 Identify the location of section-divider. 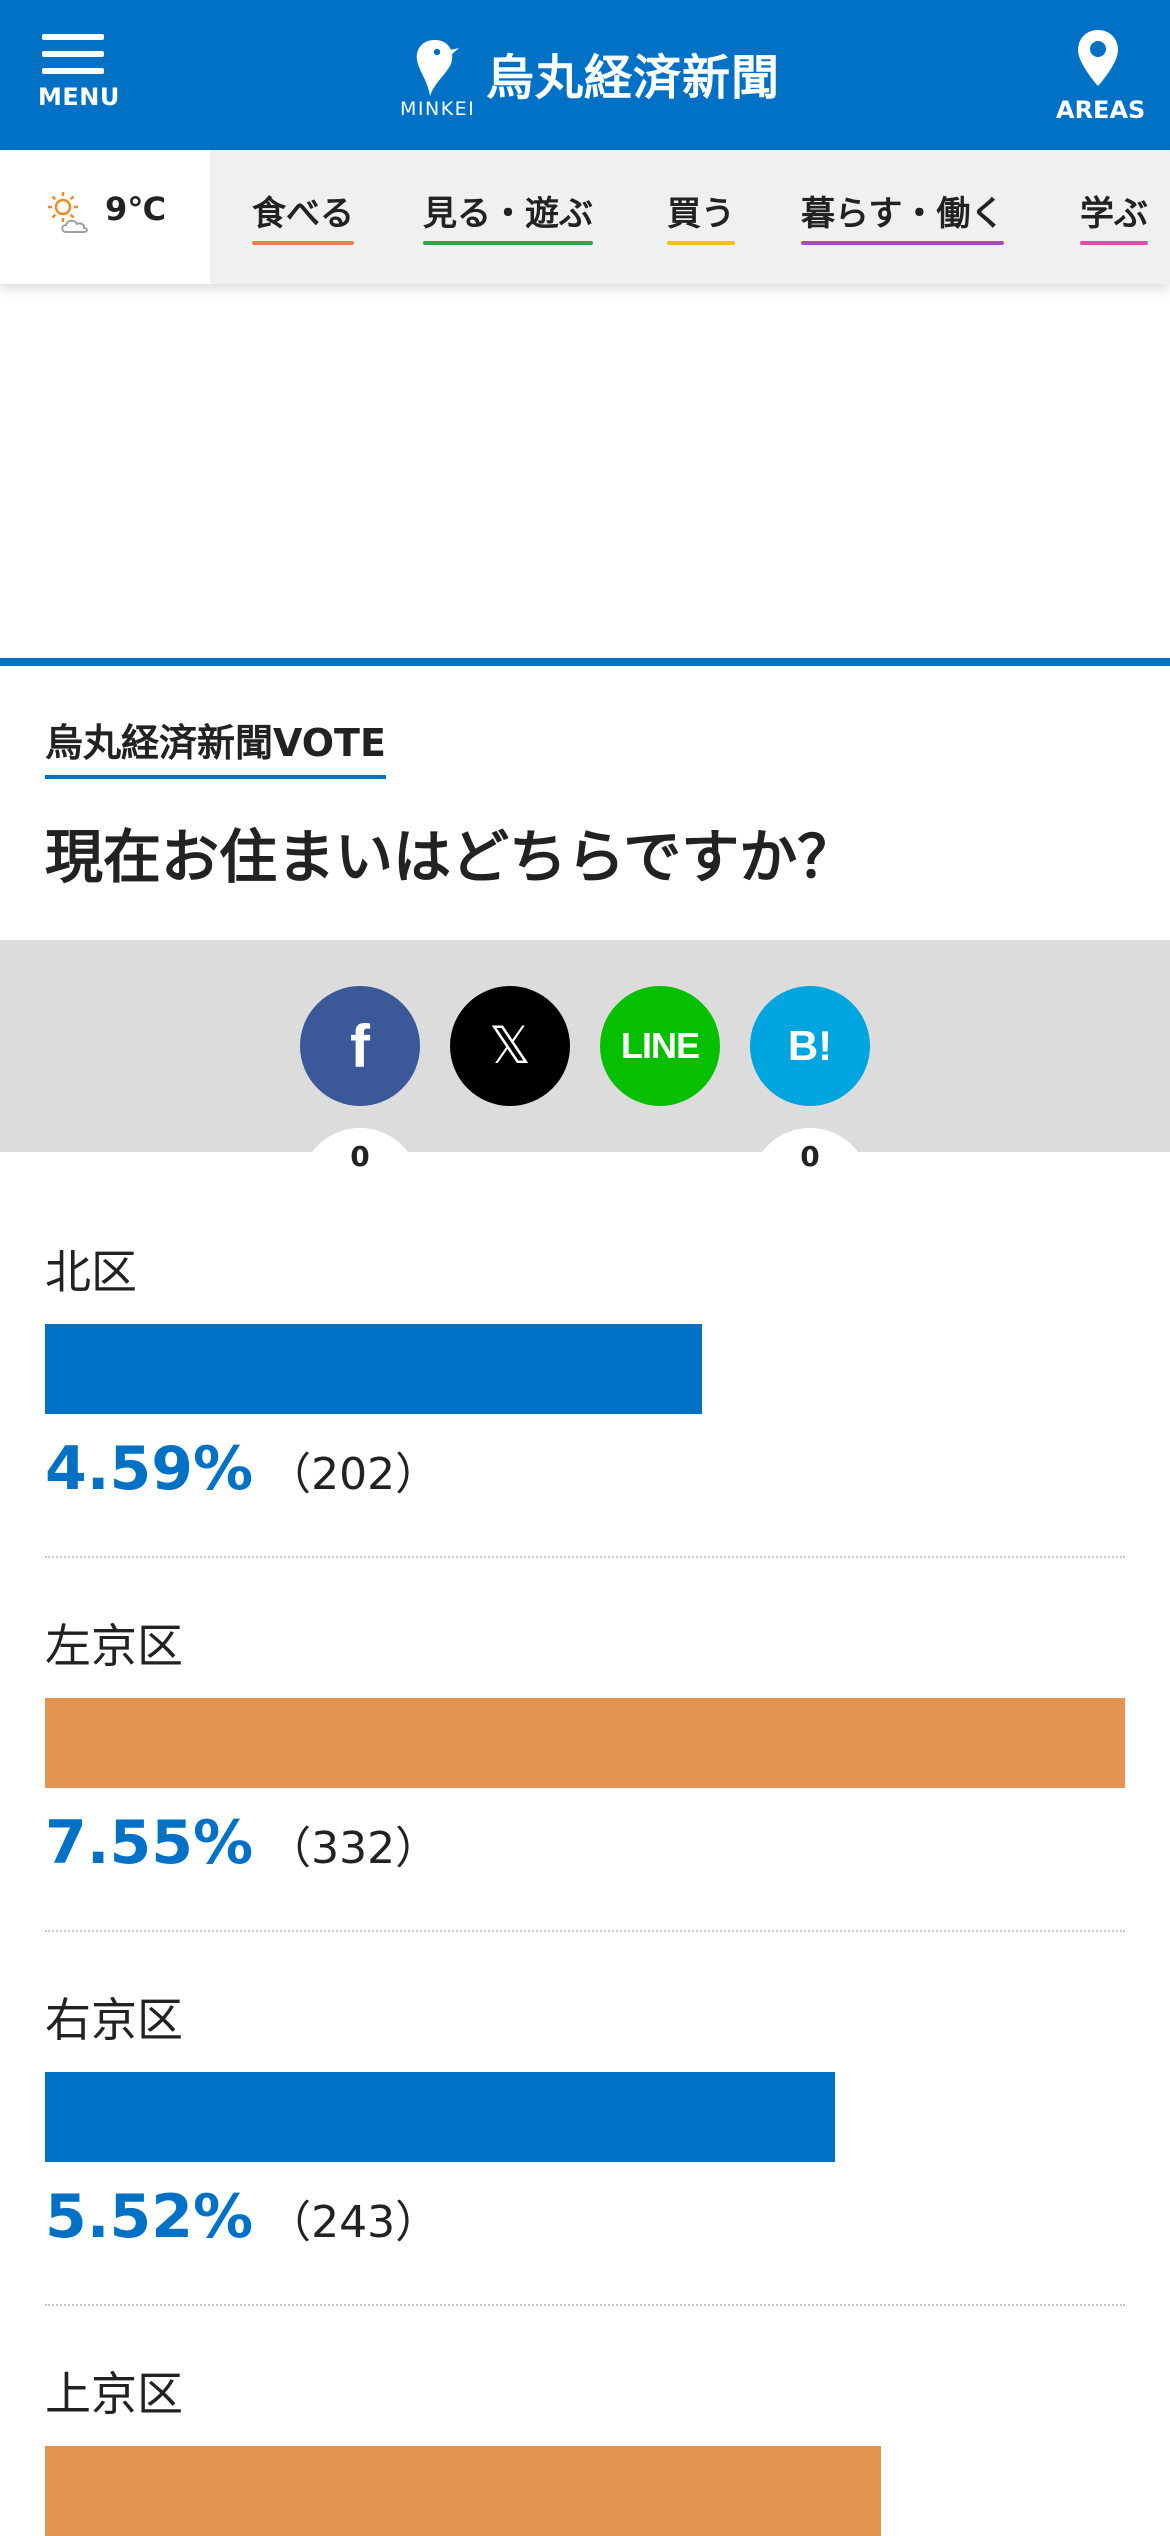
(585, 662).